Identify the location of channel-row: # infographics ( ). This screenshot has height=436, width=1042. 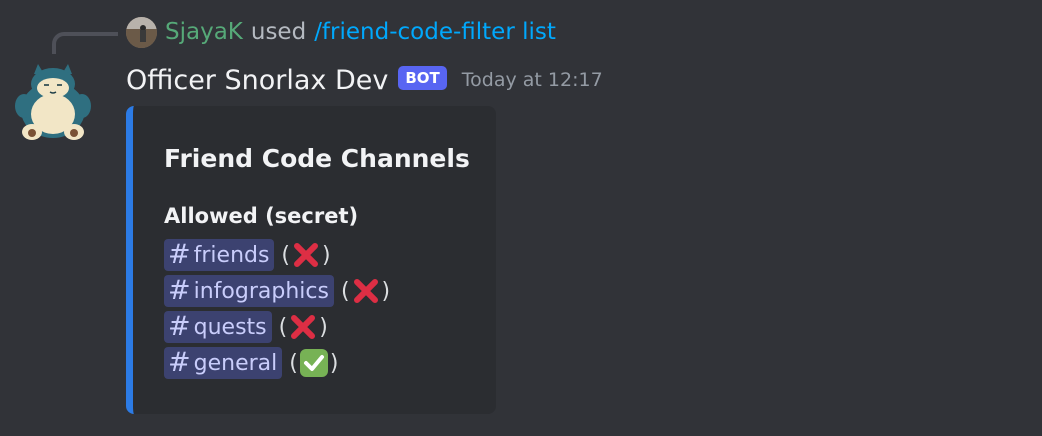
(277, 291).